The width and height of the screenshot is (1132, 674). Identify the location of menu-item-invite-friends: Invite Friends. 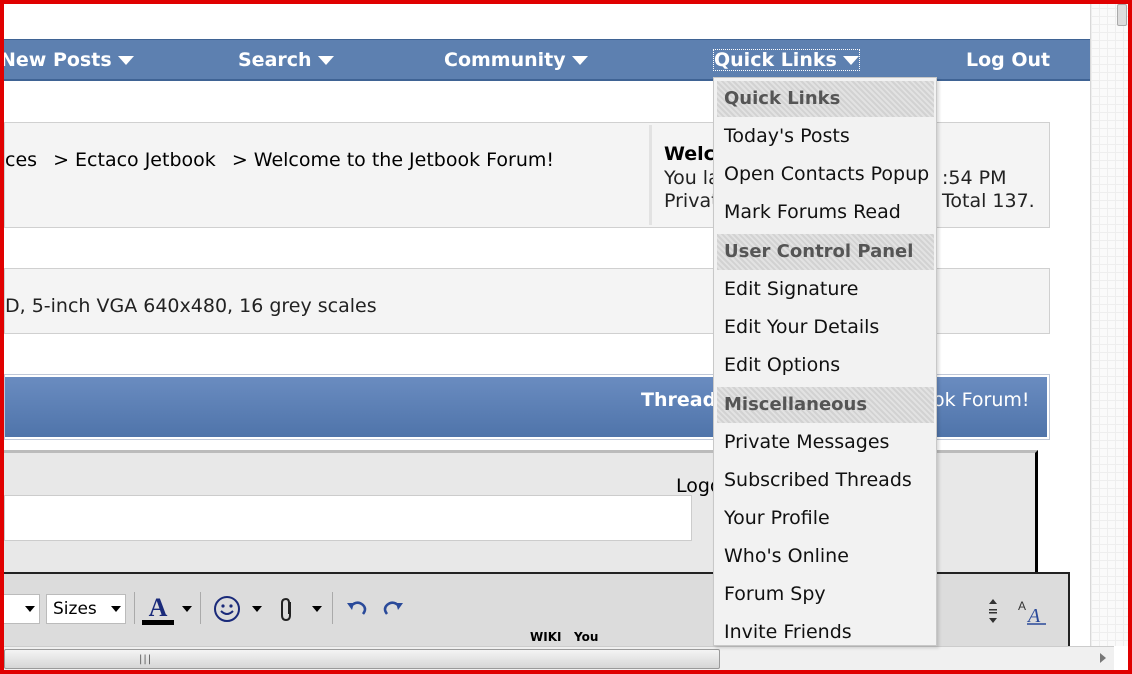
(825, 629).